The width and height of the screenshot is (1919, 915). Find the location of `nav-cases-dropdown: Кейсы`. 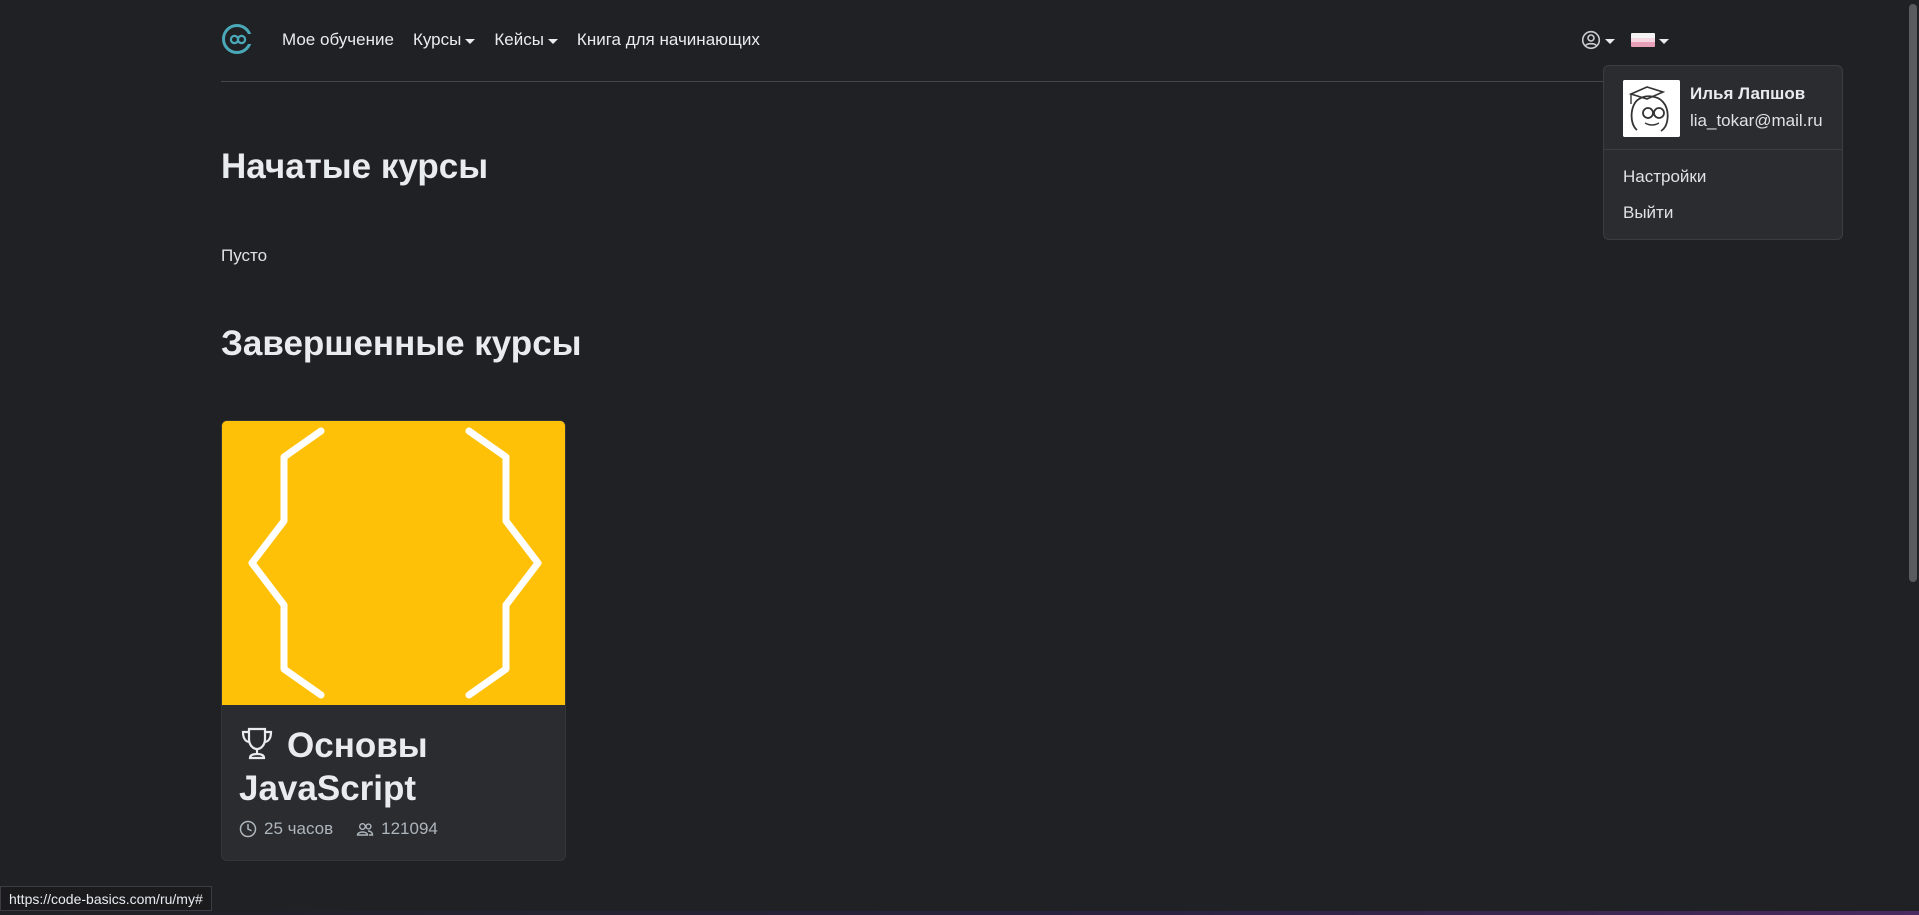

nav-cases-dropdown: Кейсы is located at coordinates (526, 40).